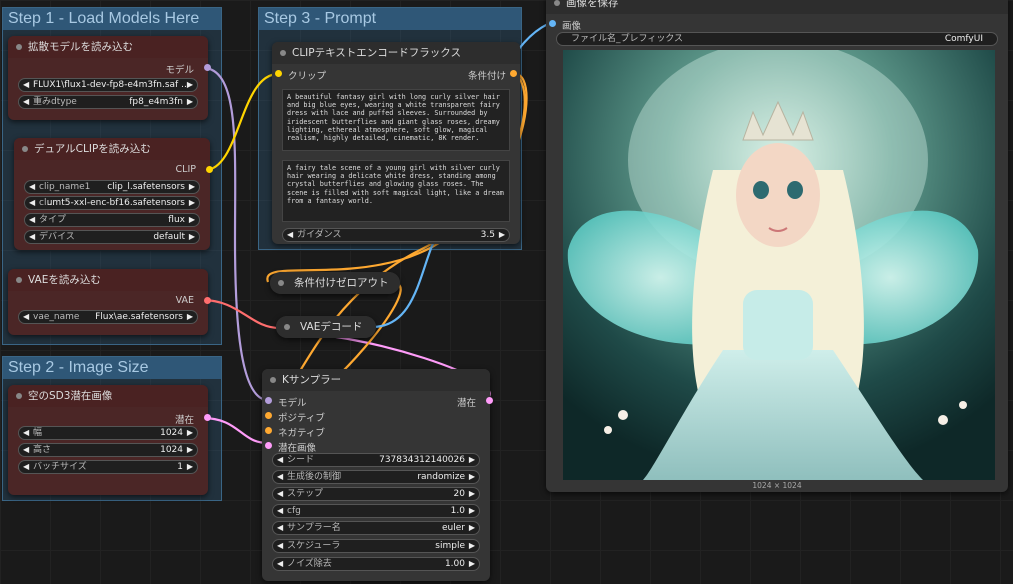 This screenshot has height=584, width=1013. Describe the element at coordinates (963, 39) in the screenshot. I see `widget-value: ComfyUI` at that location.